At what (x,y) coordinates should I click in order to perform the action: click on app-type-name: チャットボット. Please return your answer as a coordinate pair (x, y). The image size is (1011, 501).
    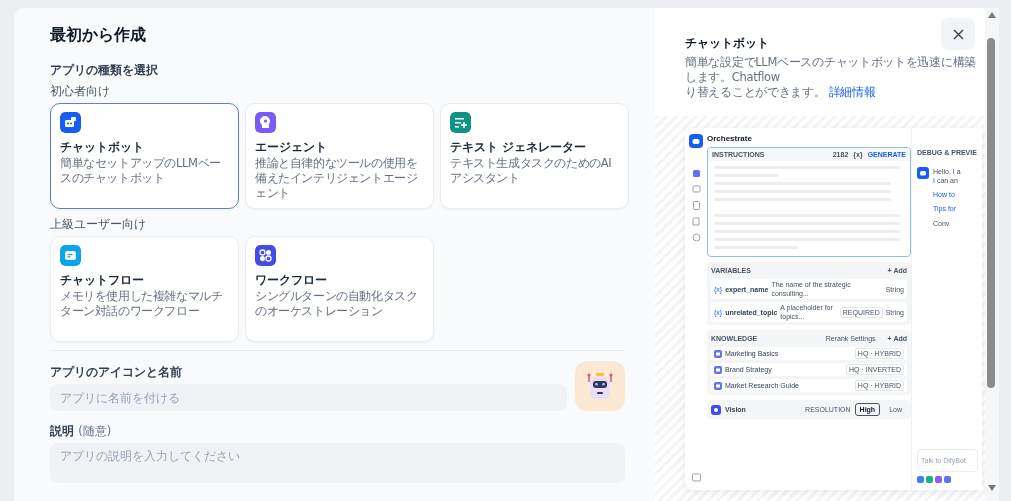
    Looking at the image, I should click on (102, 147).